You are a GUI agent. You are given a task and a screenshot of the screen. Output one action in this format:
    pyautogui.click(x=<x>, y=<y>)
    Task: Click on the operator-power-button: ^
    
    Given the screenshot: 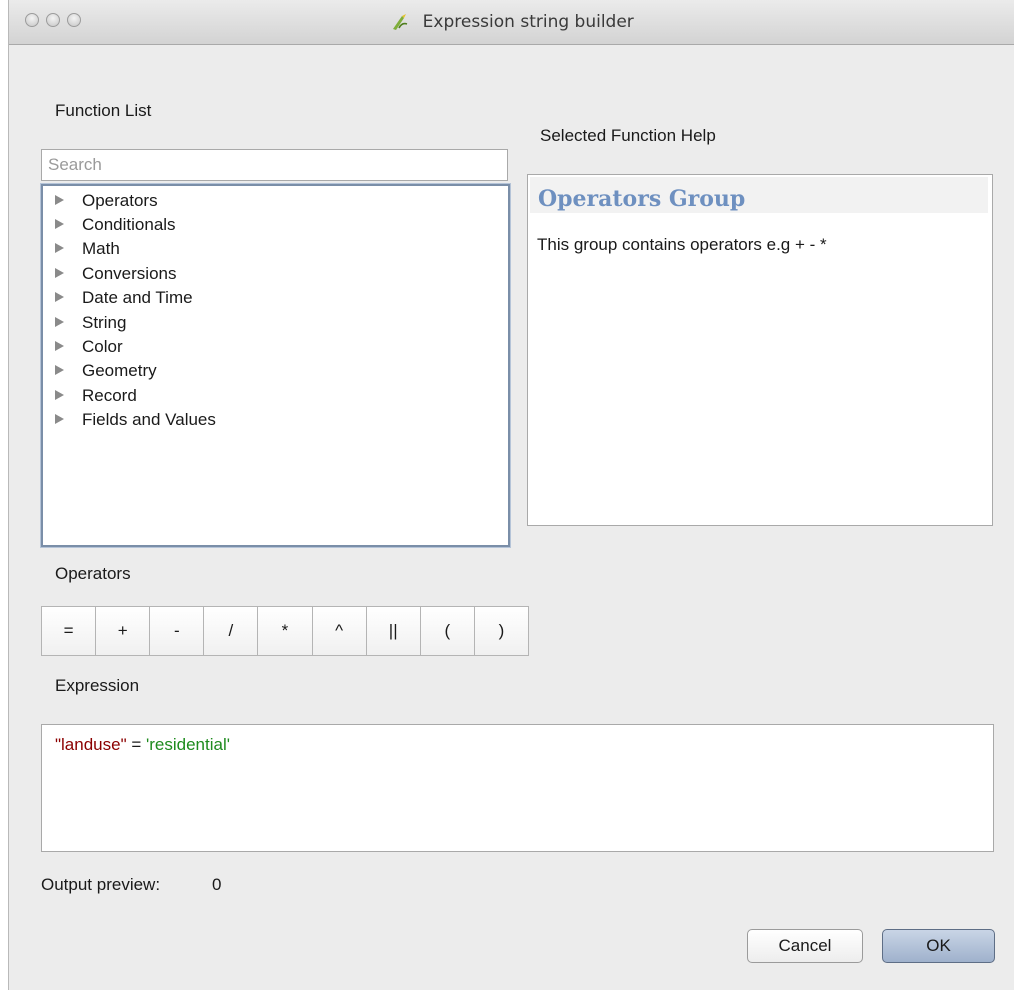 What is the action you would take?
    pyautogui.click(x=339, y=631)
    